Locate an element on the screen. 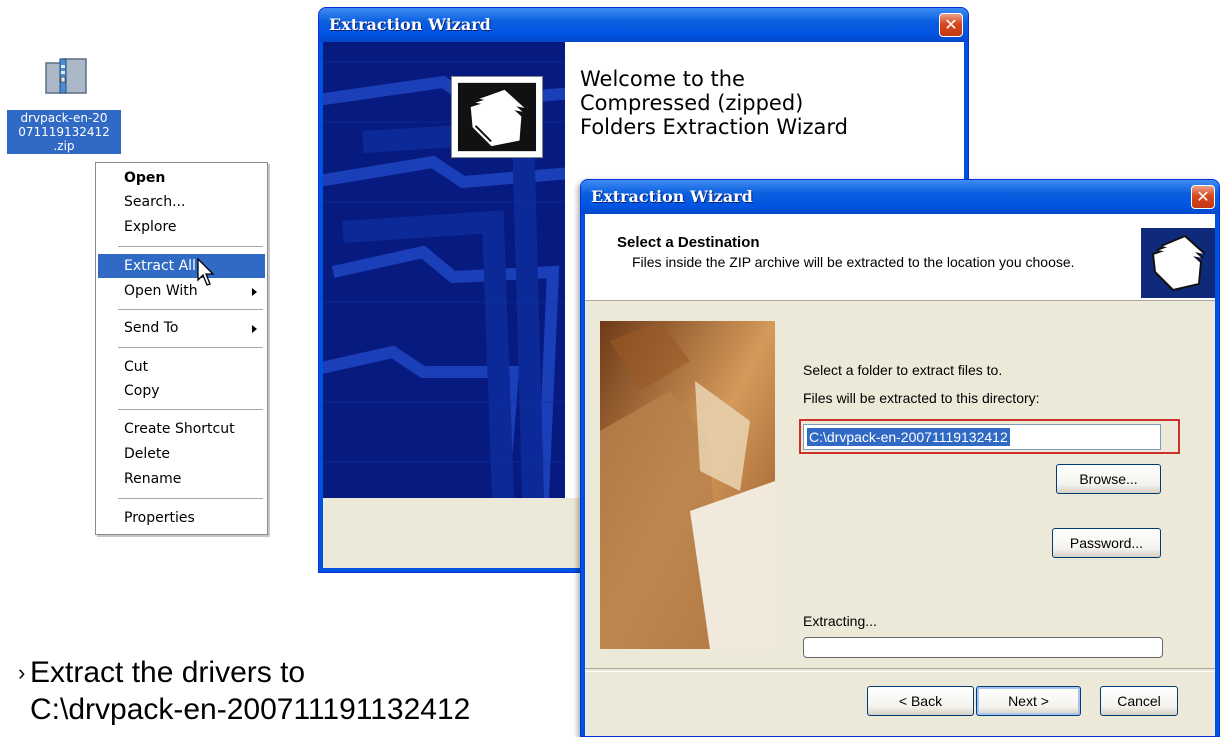 This screenshot has width=1220, height=737. zip-folder-icon is located at coordinates (66, 75).